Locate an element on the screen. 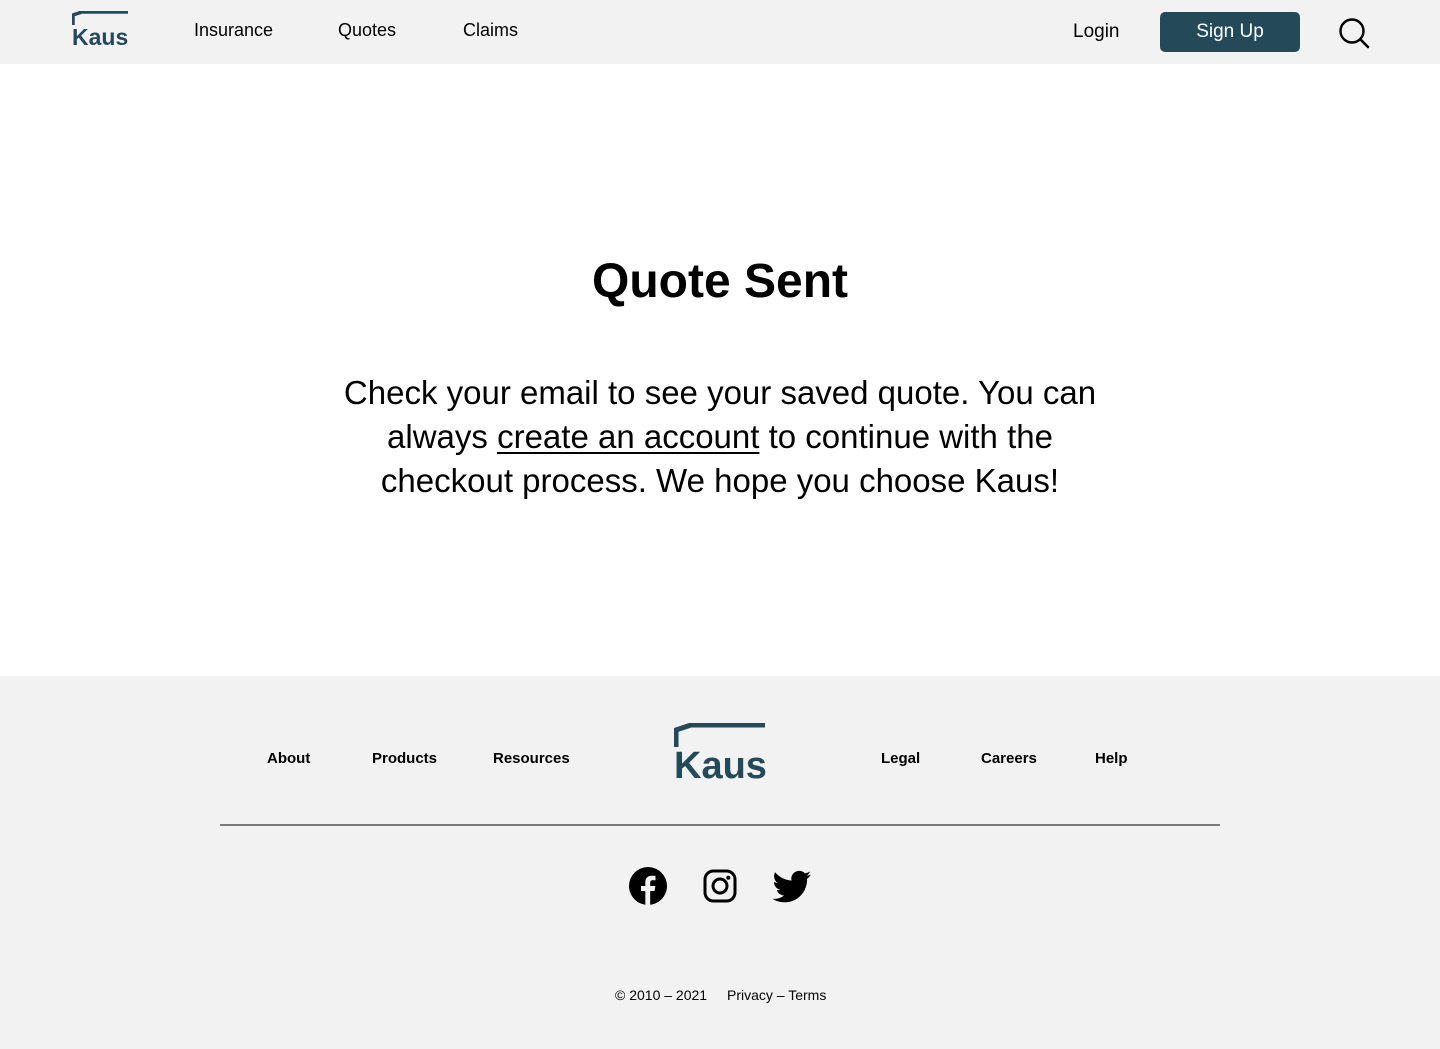 Image resolution: width=1440 pixels, height=1049 pixels. twitter-icon is located at coordinates (791, 886).